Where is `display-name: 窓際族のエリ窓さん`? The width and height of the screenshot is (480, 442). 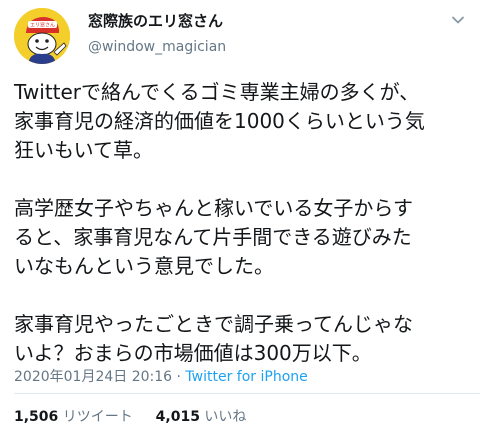 display-name: 窓際族のエリ窓さん is located at coordinates (155, 21).